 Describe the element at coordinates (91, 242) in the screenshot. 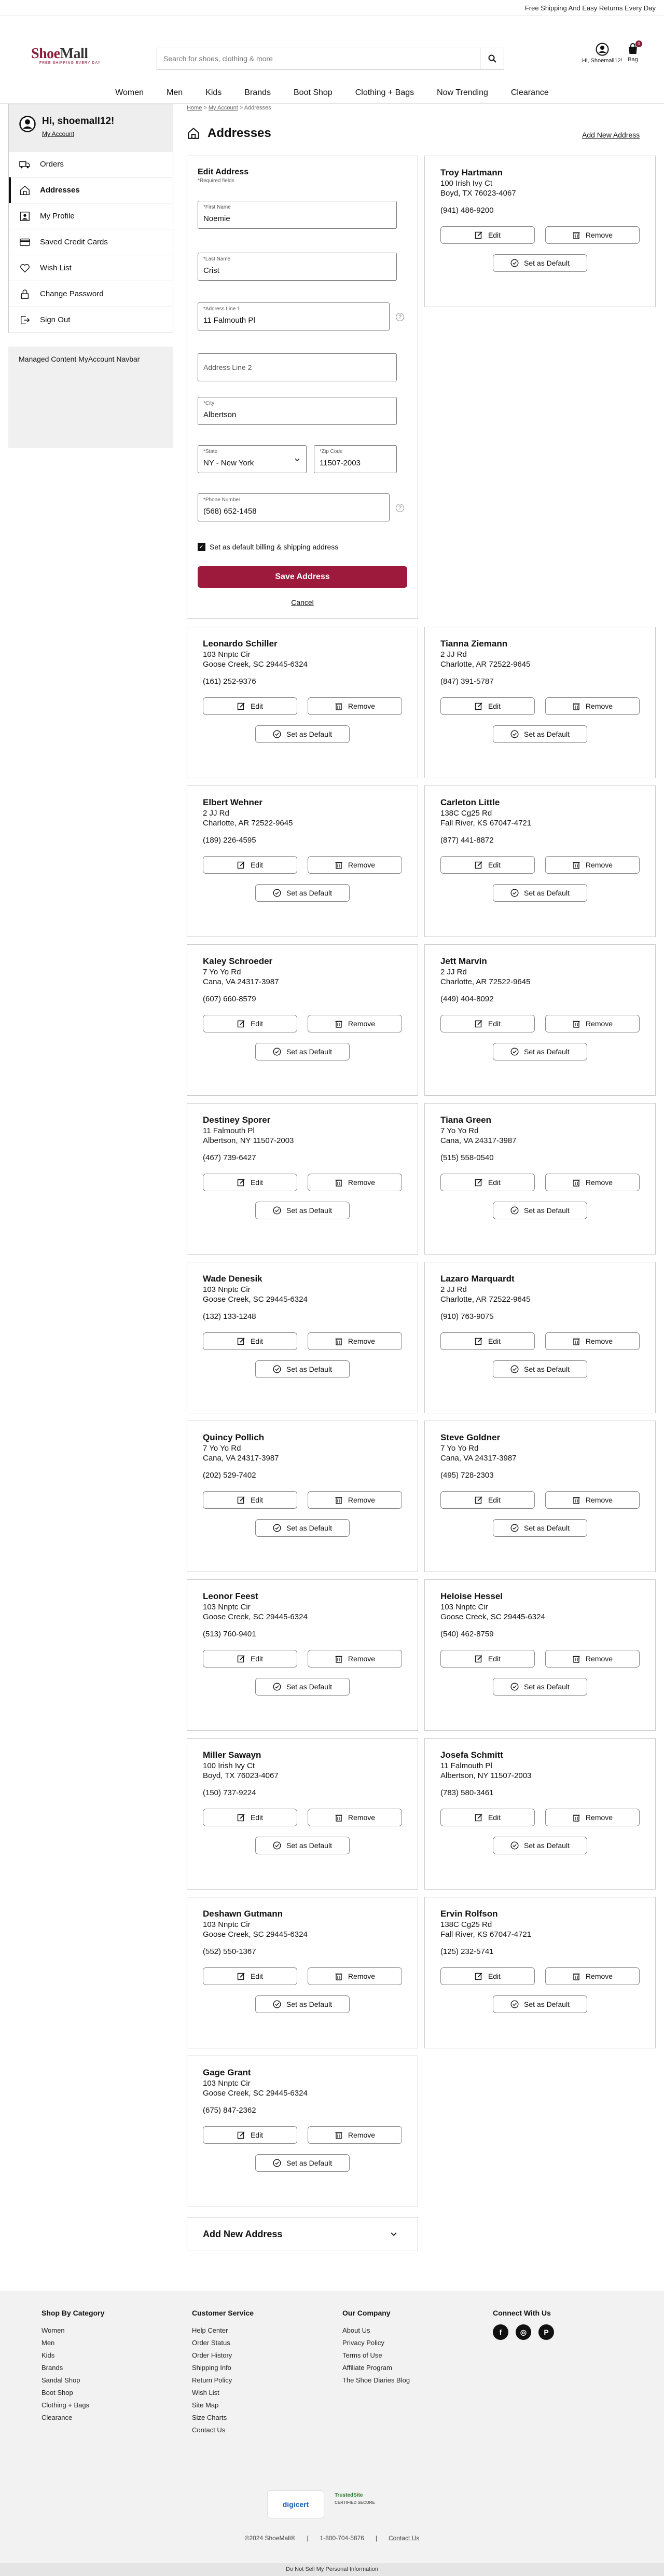

I see `sidebar-item-saved-credit-cards: Saved Credit Cards` at that location.